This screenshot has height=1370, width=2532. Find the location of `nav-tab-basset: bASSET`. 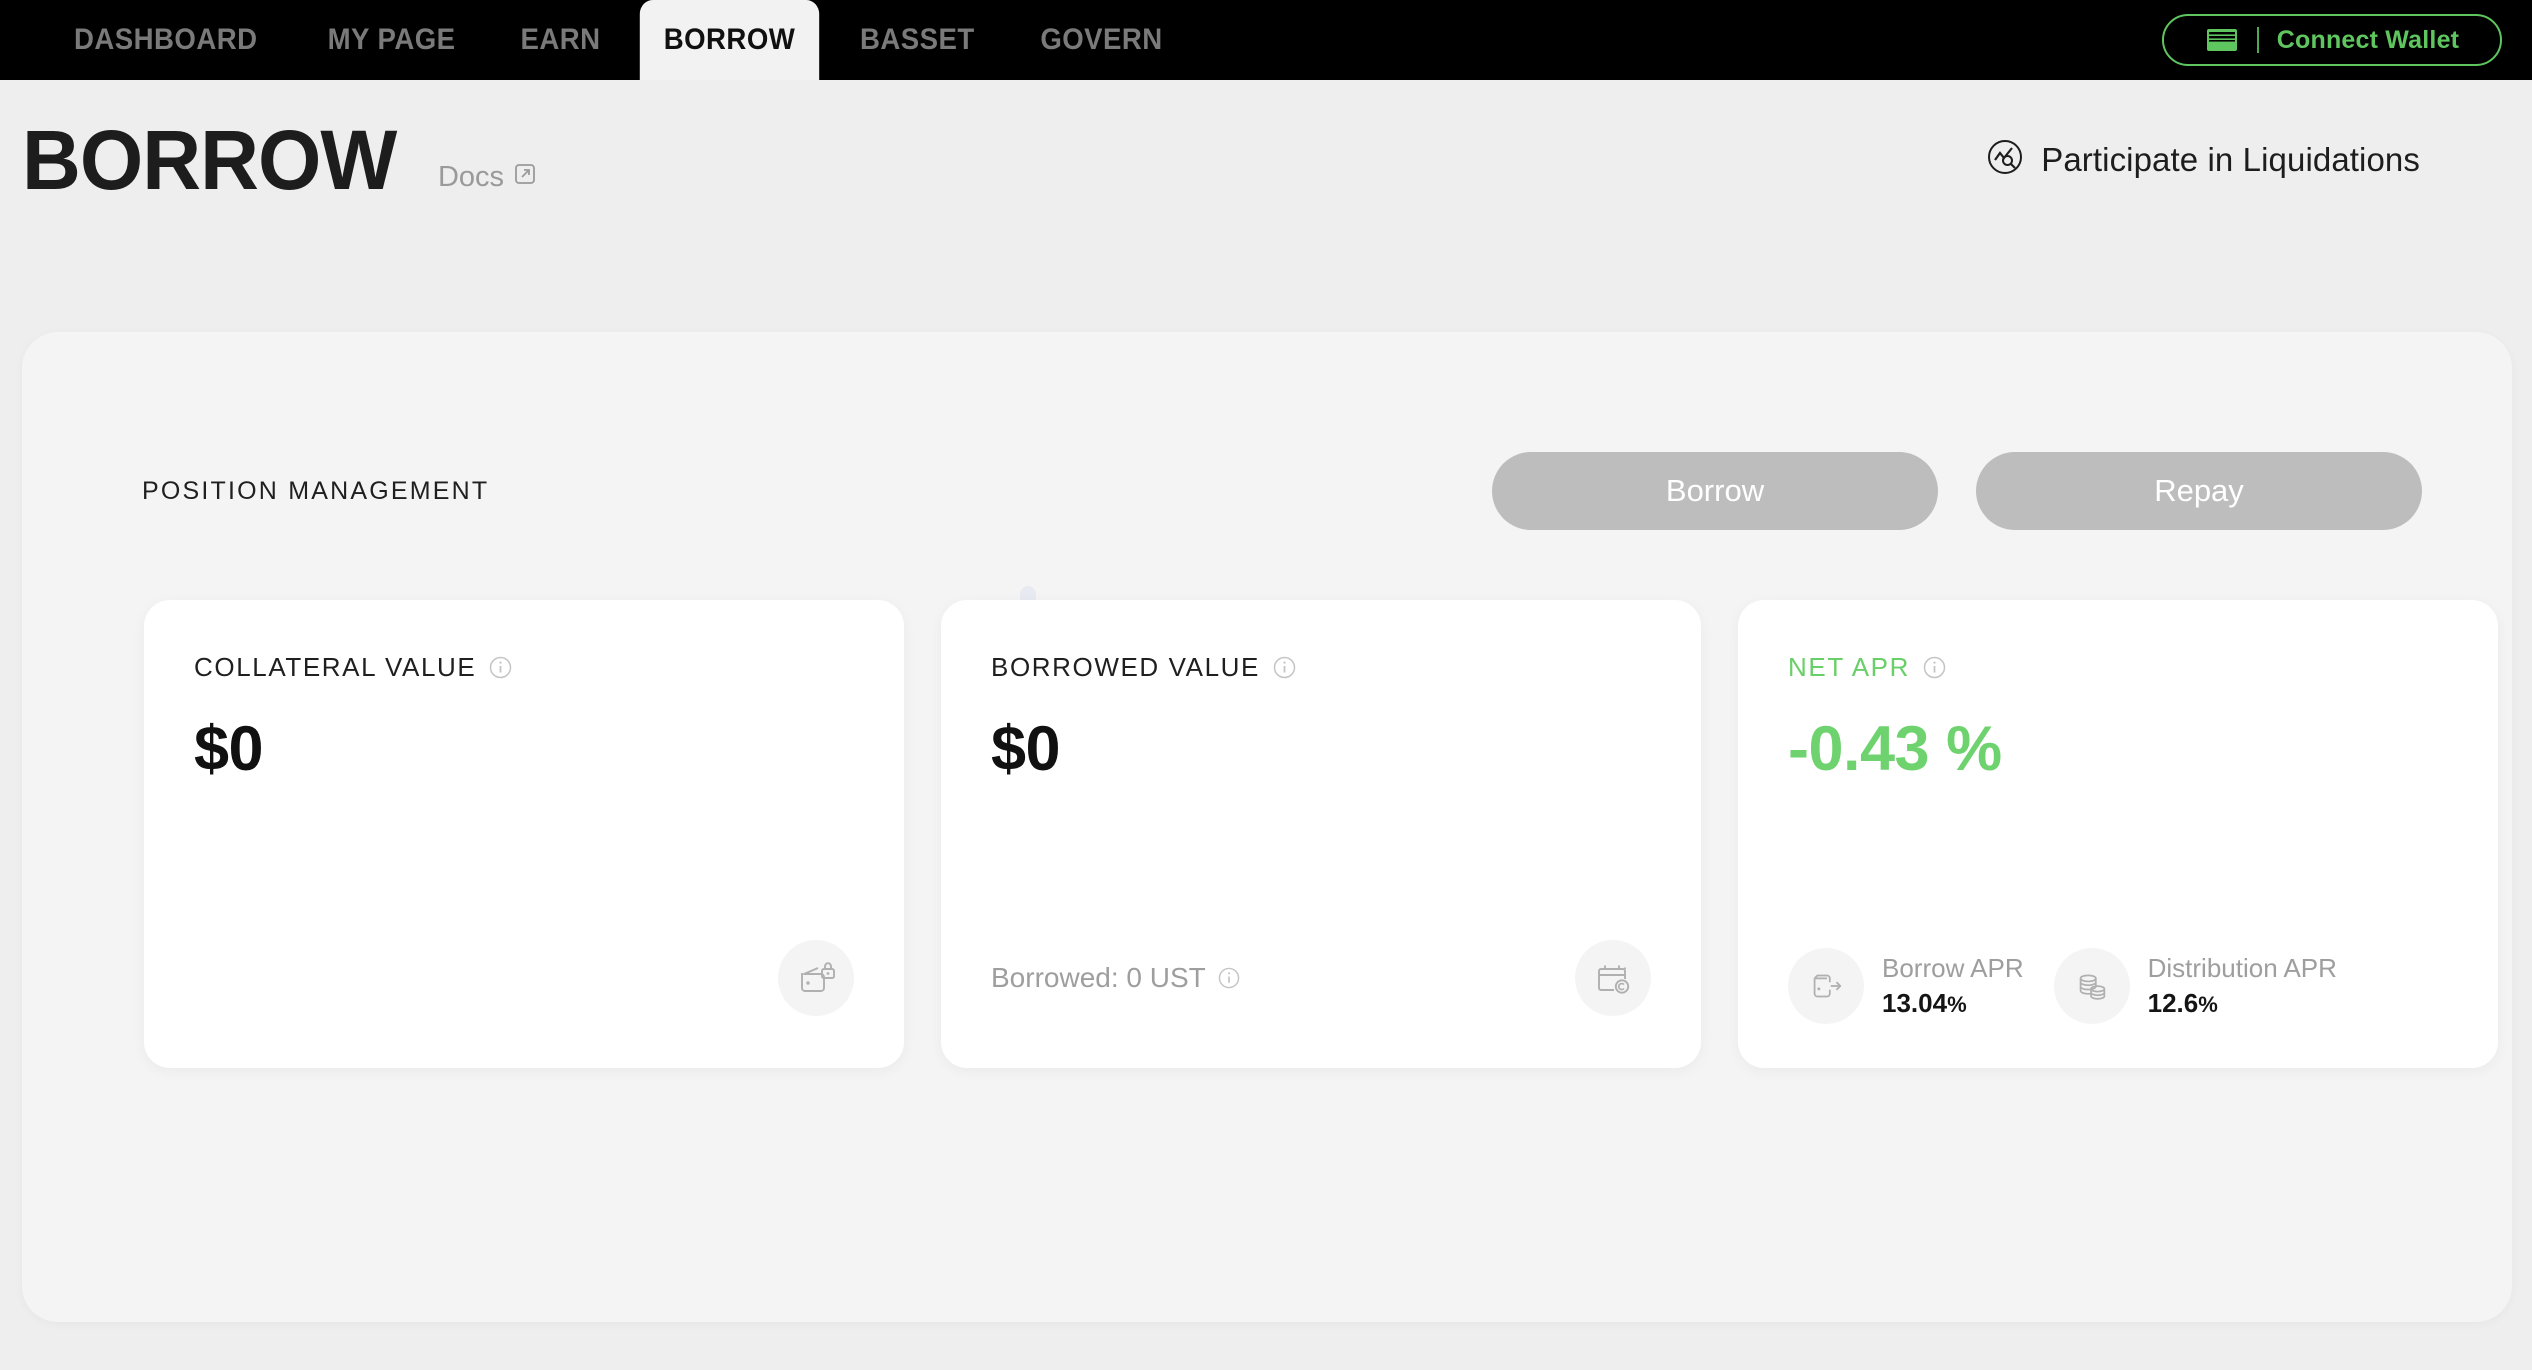

nav-tab-basset: bASSET is located at coordinates (917, 40).